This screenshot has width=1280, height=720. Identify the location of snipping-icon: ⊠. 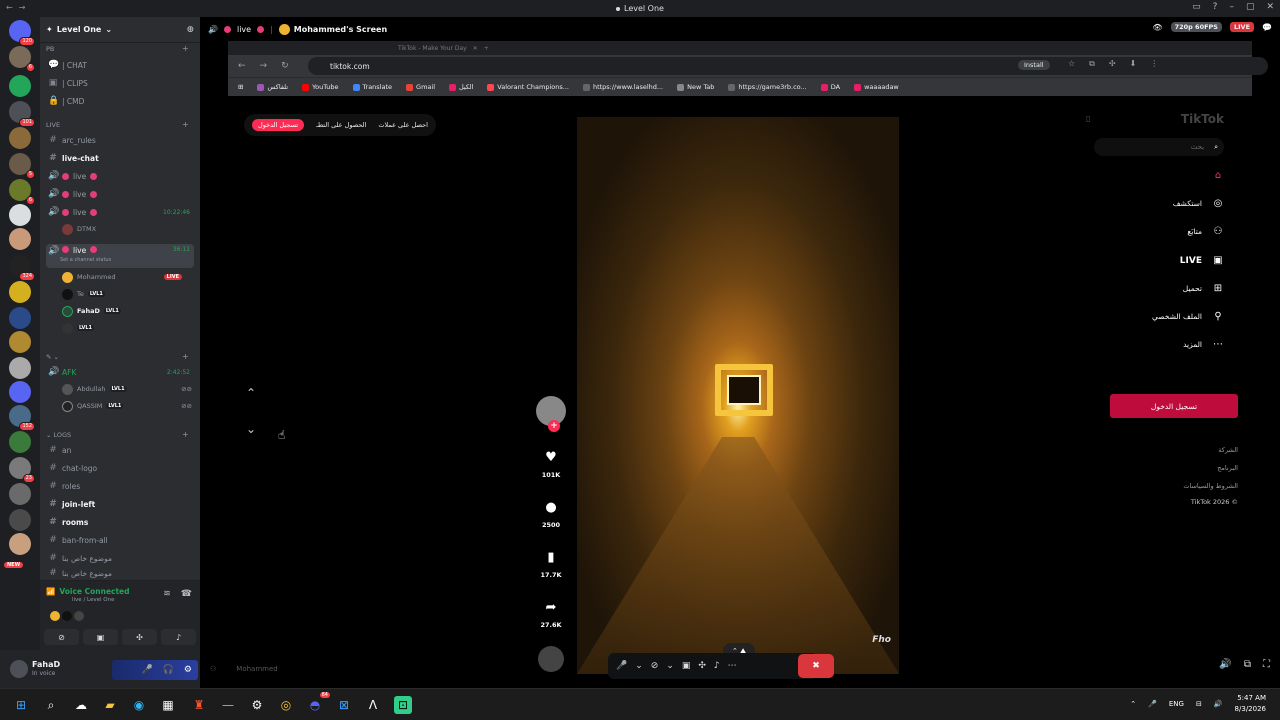
(344, 705).